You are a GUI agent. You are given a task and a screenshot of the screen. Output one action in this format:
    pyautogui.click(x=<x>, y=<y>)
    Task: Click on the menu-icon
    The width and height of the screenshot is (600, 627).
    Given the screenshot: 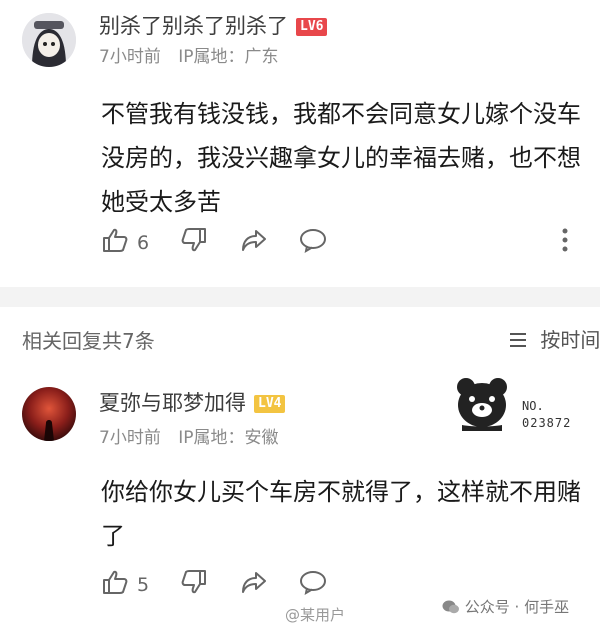 What is the action you would take?
    pyautogui.click(x=518, y=342)
    